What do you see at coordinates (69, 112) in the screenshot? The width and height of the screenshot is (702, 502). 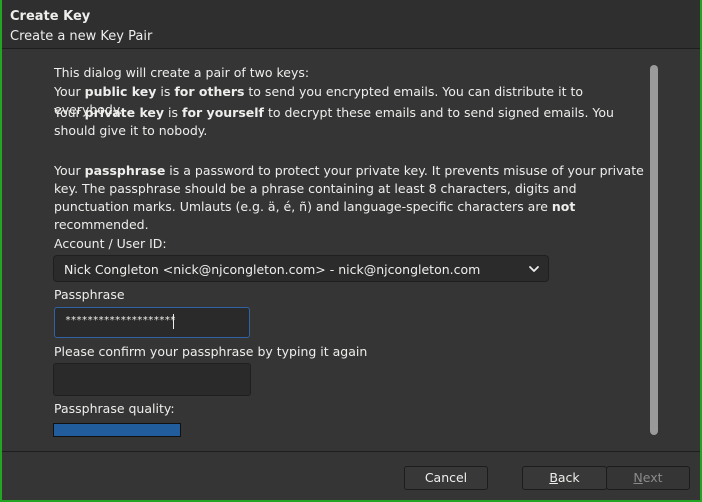 I see `private-key-text-1: Your` at bounding box center [69, 112].